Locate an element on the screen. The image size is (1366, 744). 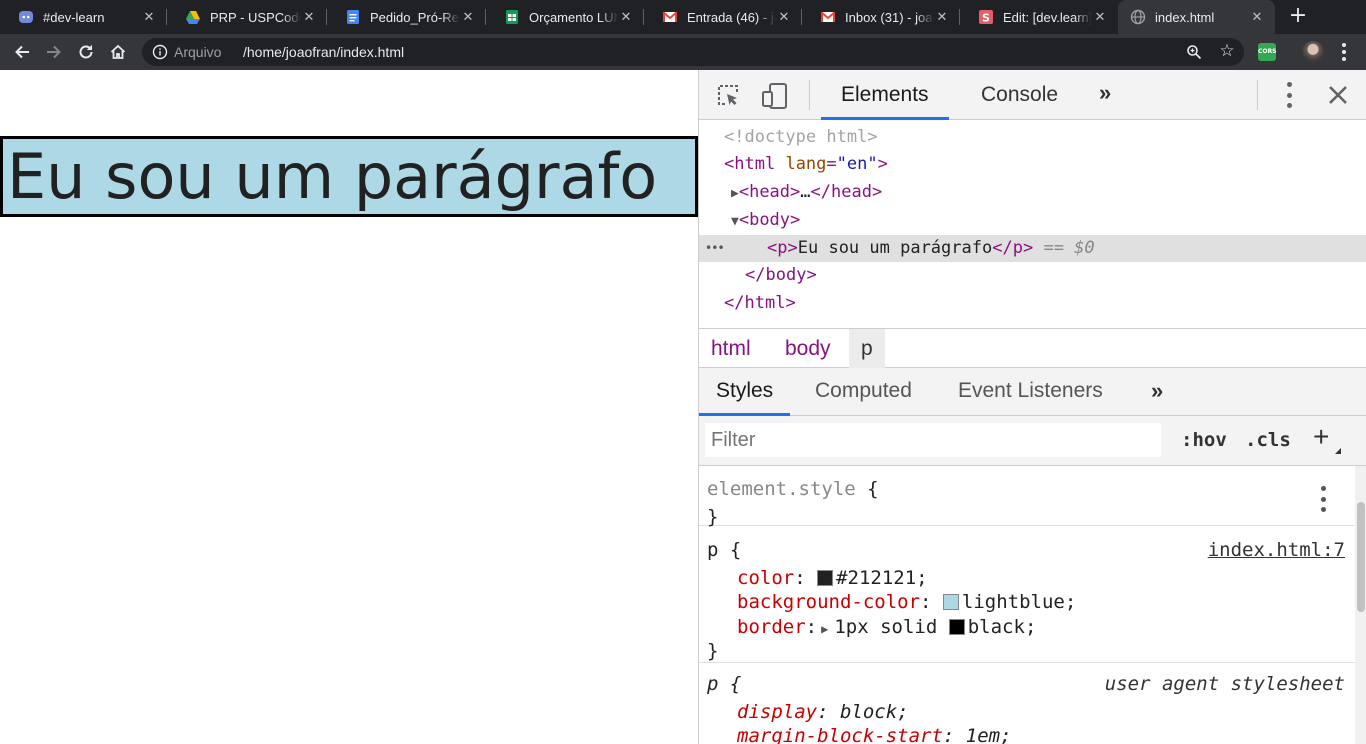
svg-text: S is located at coordinates (986, 18).